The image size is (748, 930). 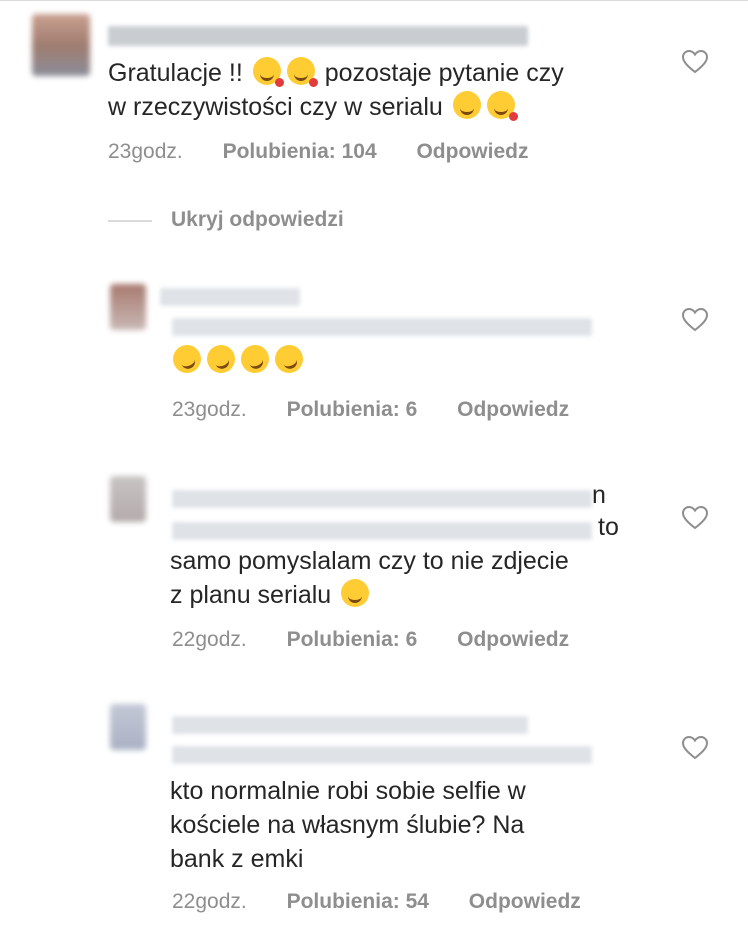 I want to click on comment-meta: 22godz. Polubienia: 6 Odpowiedz, so click(x=387, y=640).